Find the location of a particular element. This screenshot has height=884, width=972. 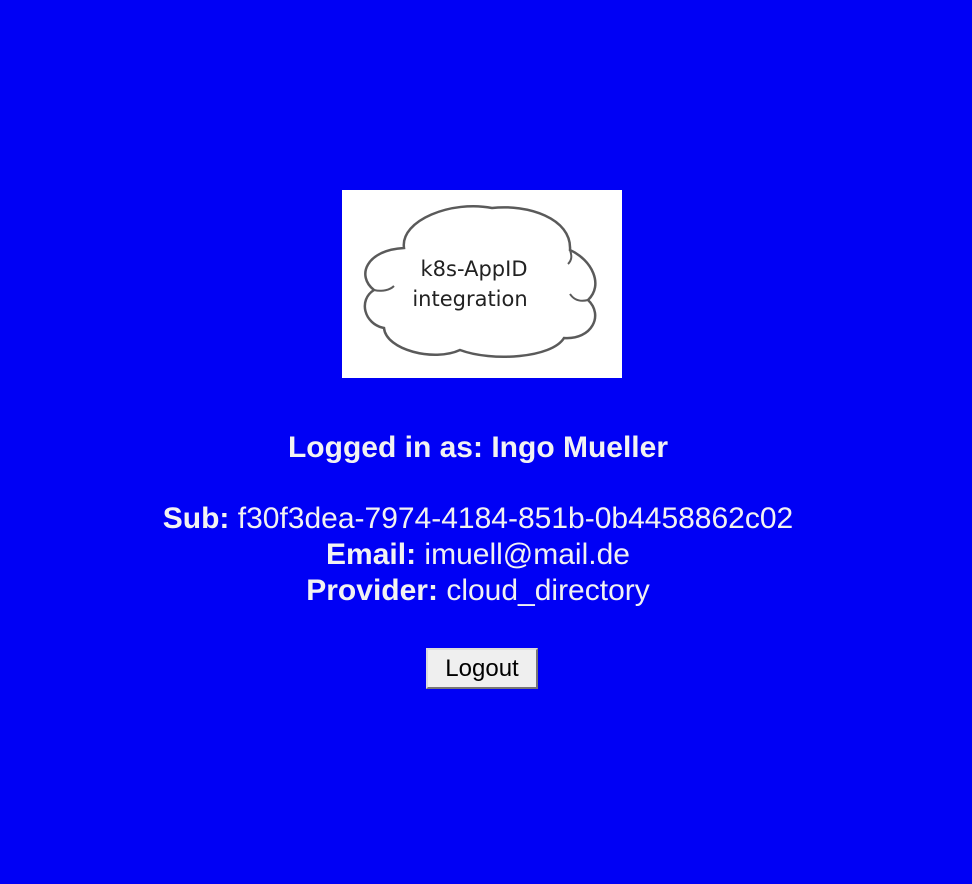

logo-line-1: k8s-AppID is located at coordinates (474, 269).